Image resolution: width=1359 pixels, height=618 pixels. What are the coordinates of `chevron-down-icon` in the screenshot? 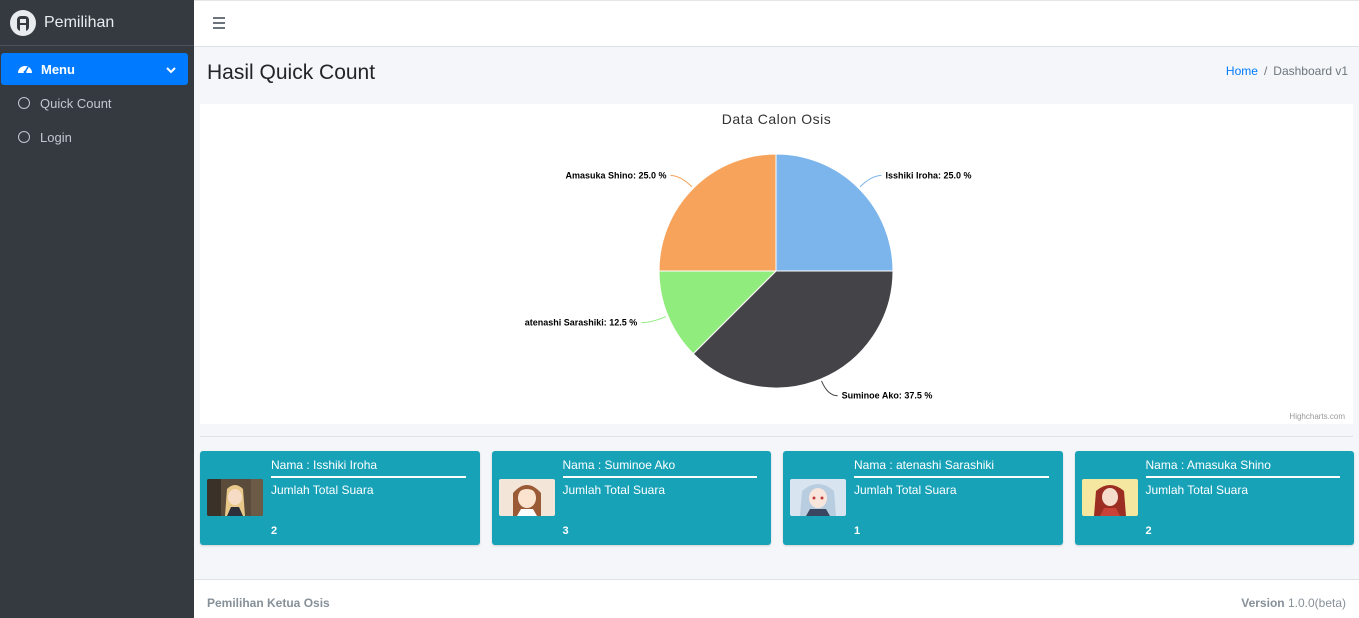 It's located at (171, 69).